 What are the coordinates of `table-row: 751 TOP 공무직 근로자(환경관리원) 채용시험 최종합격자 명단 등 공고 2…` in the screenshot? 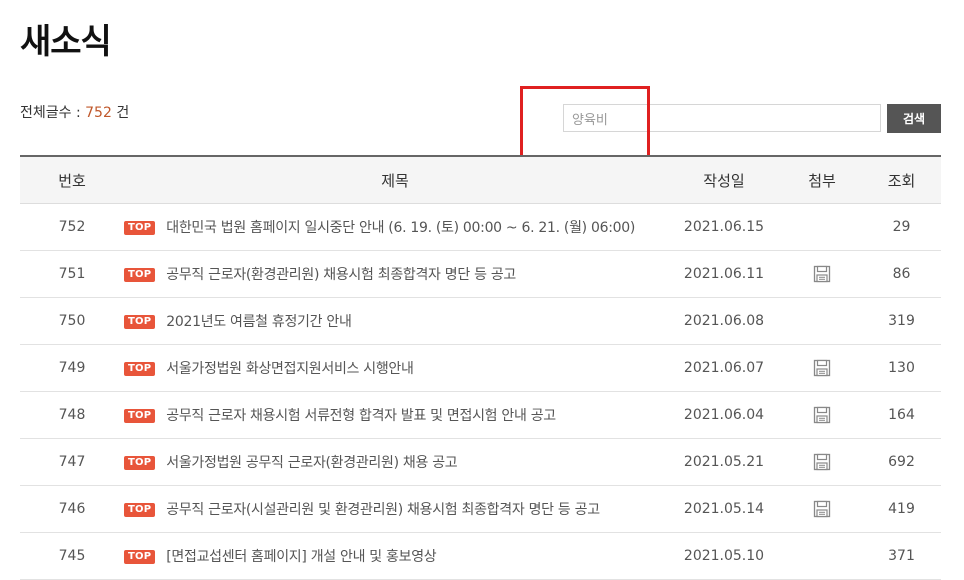 It's located at (480, 274).